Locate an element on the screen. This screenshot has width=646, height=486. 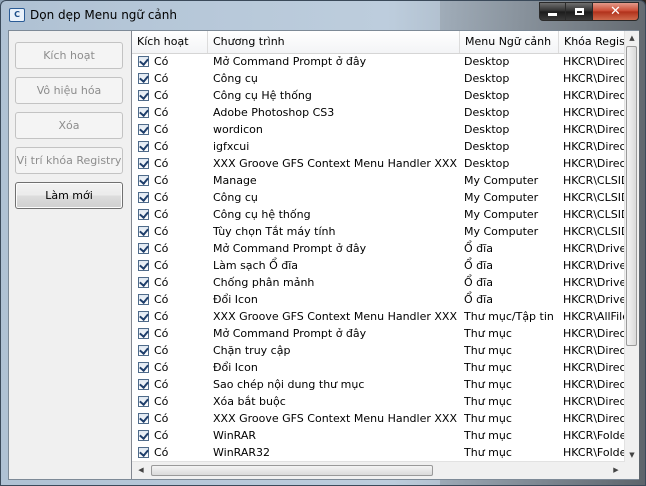
registry-key-cell: HKCR\Drive\ is located at coordinates (594, 299).